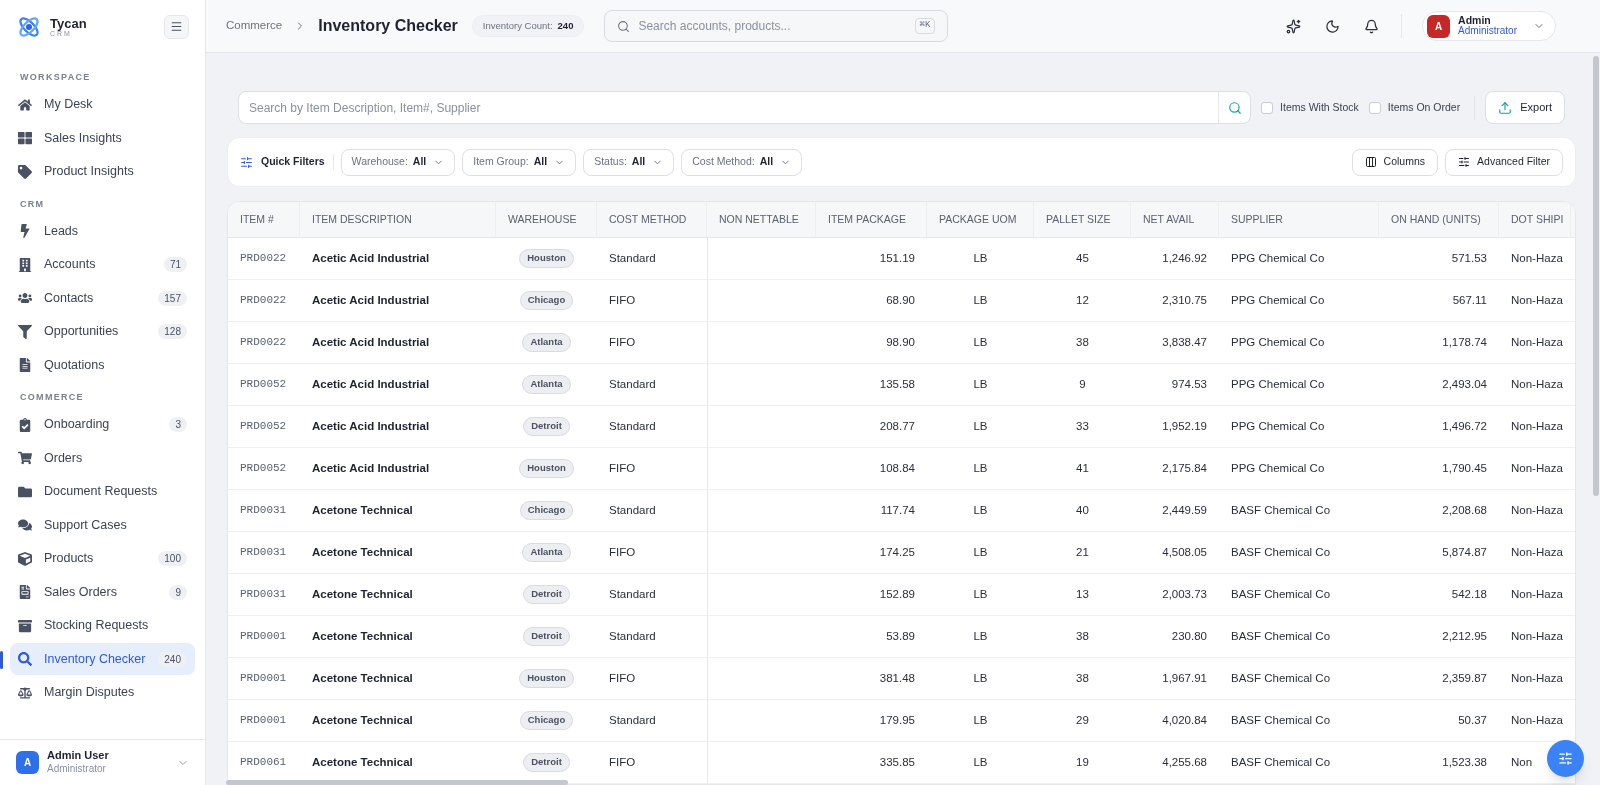 The width and height of the screenshot is (1600, 785). I want to click on advanced-filter-button: Advanced Filter, so click(1504, 162).